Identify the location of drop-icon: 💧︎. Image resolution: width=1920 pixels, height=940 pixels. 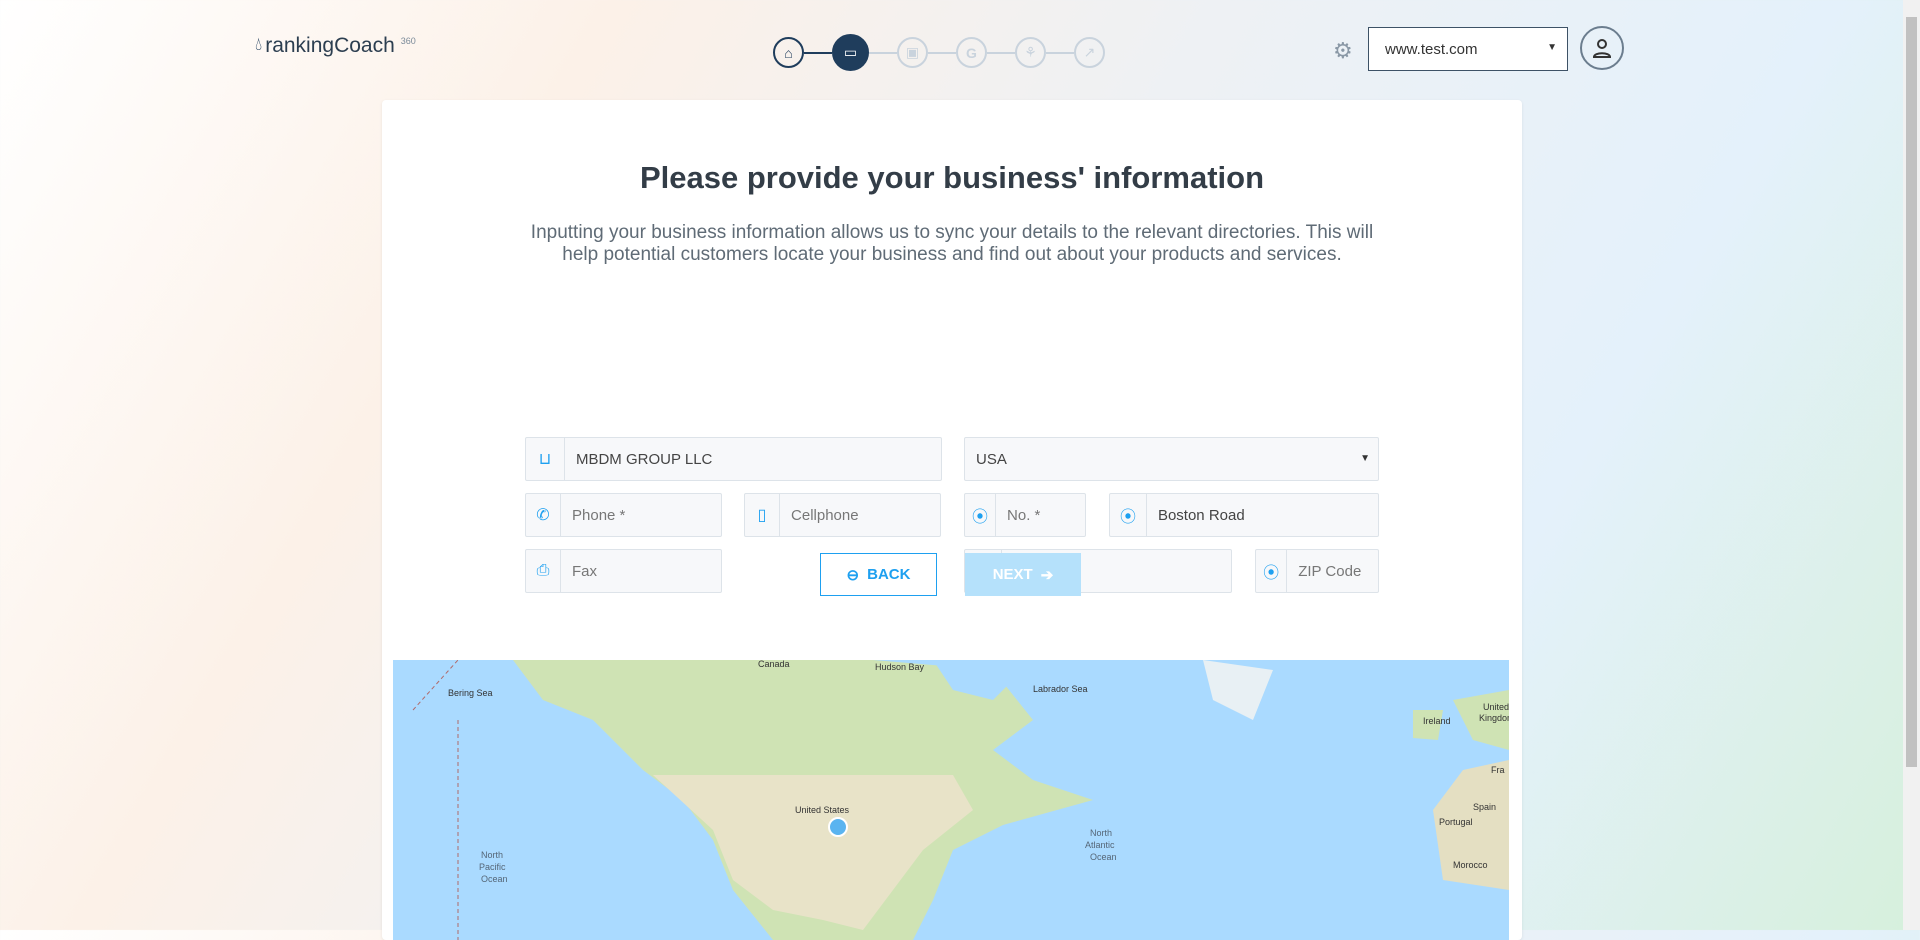
(259, 44).